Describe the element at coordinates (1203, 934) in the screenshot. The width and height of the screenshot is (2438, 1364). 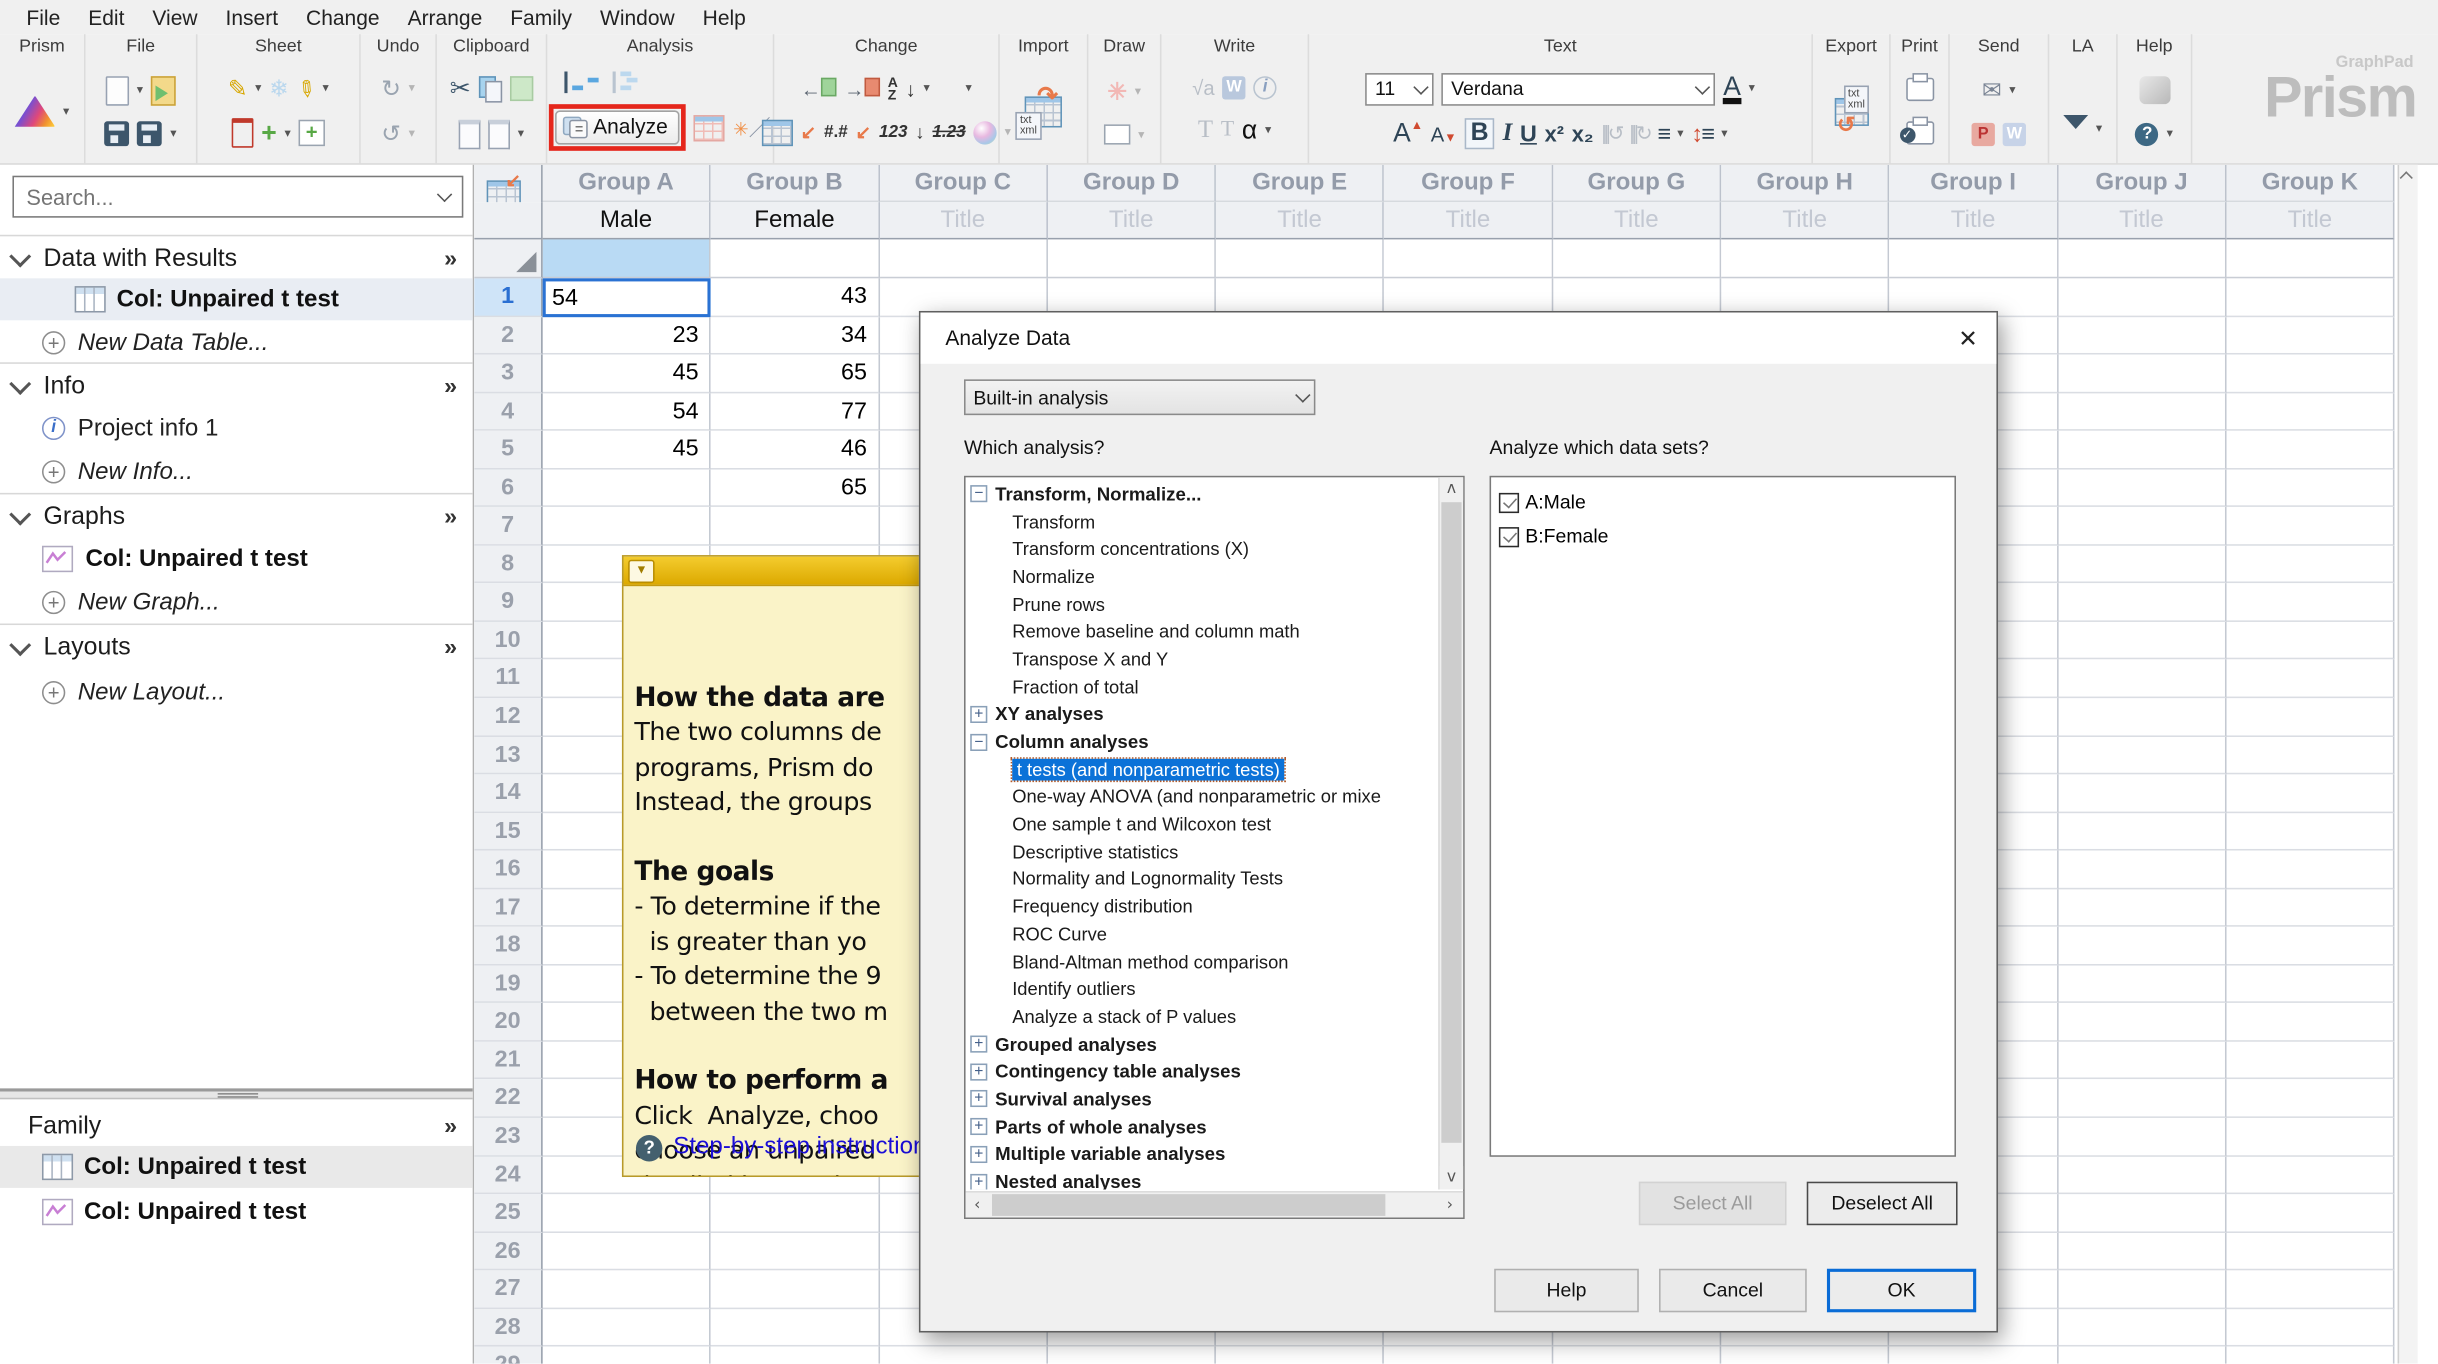
I see `analysis-tree-item: ROC Curve` at that location.